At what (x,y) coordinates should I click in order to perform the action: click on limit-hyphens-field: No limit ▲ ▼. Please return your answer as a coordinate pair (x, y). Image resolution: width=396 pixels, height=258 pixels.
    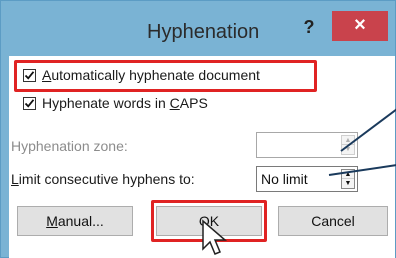
    Looking at the image, I should click on (307, 179).